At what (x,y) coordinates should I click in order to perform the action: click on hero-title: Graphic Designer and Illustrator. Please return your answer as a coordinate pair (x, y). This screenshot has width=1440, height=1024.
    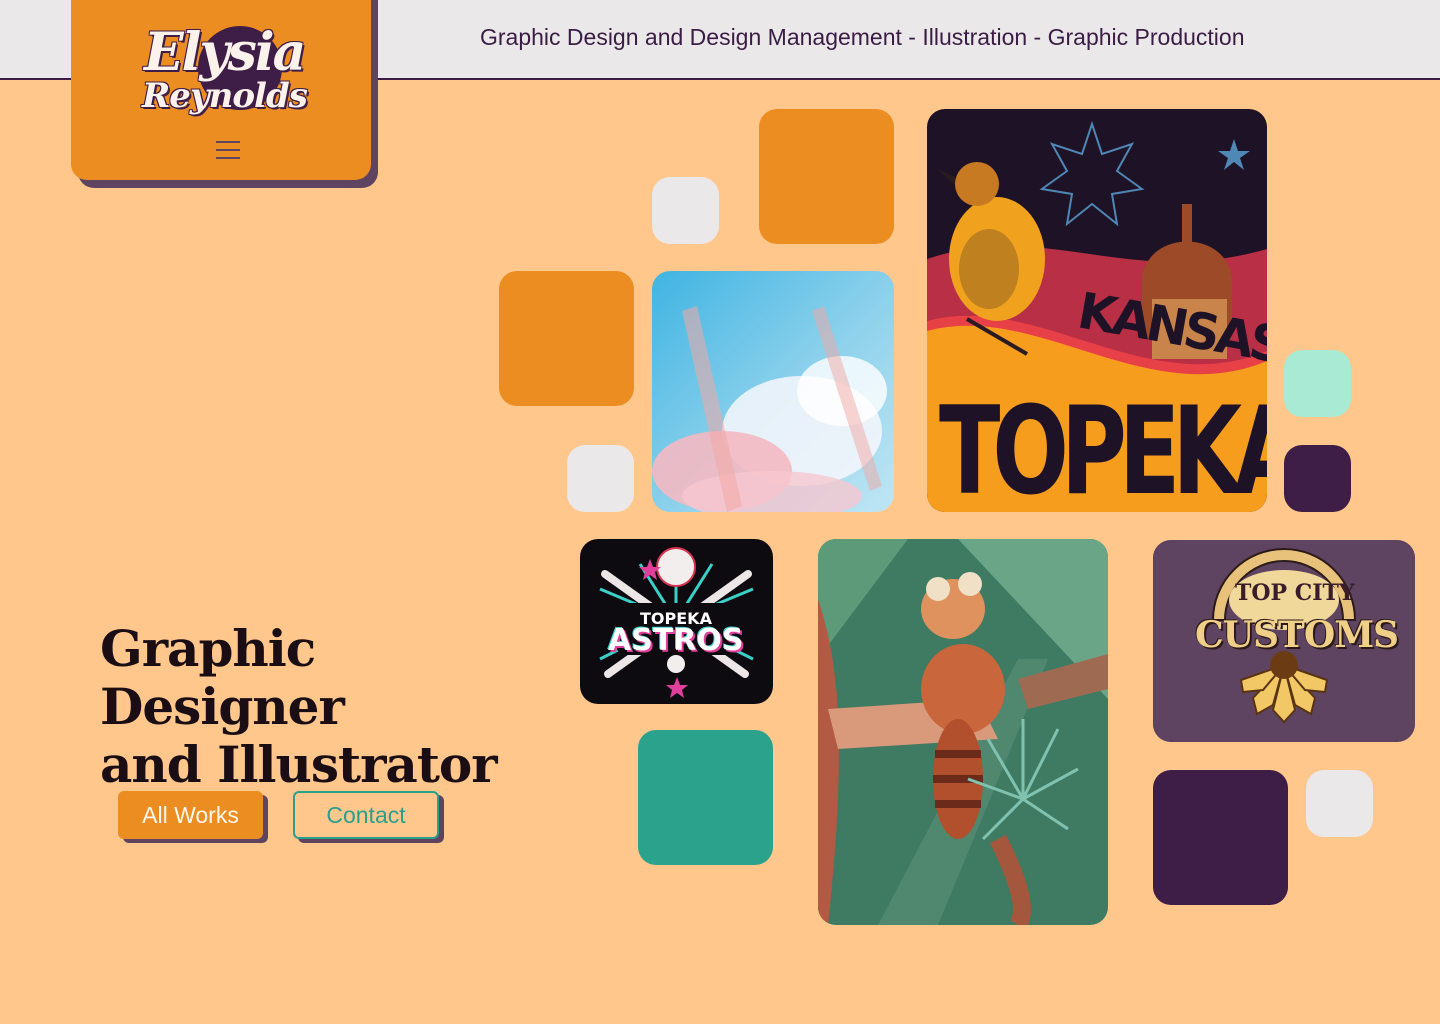
    Looking at the image, I should click on (330, 707).